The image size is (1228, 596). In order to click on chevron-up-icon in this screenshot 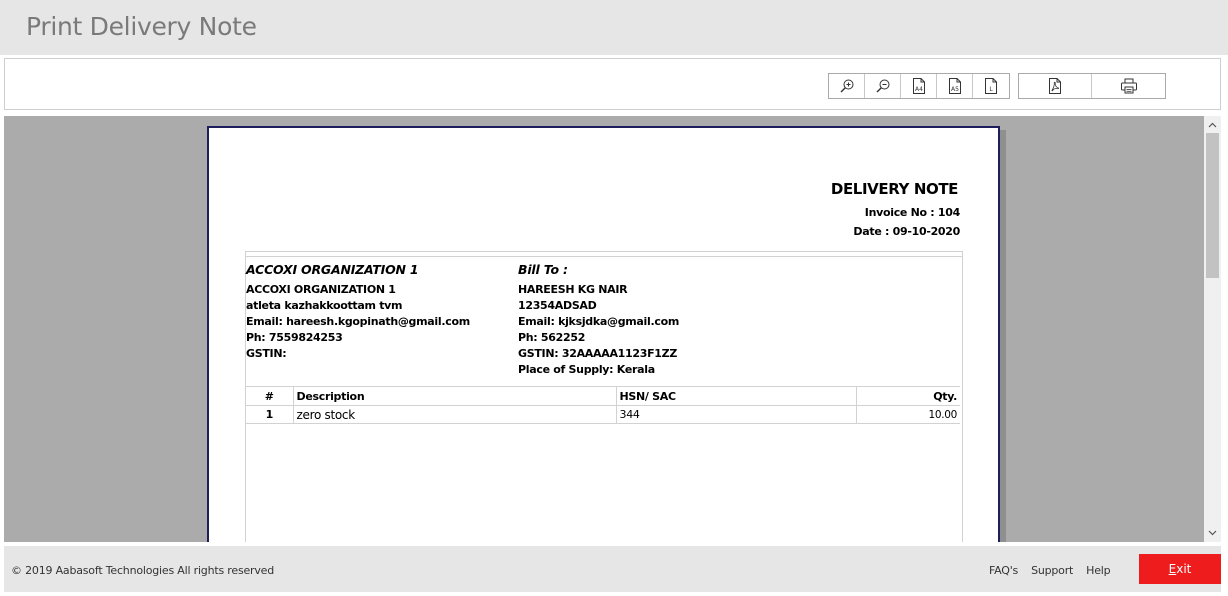, I will do `click(1212, 125)`.